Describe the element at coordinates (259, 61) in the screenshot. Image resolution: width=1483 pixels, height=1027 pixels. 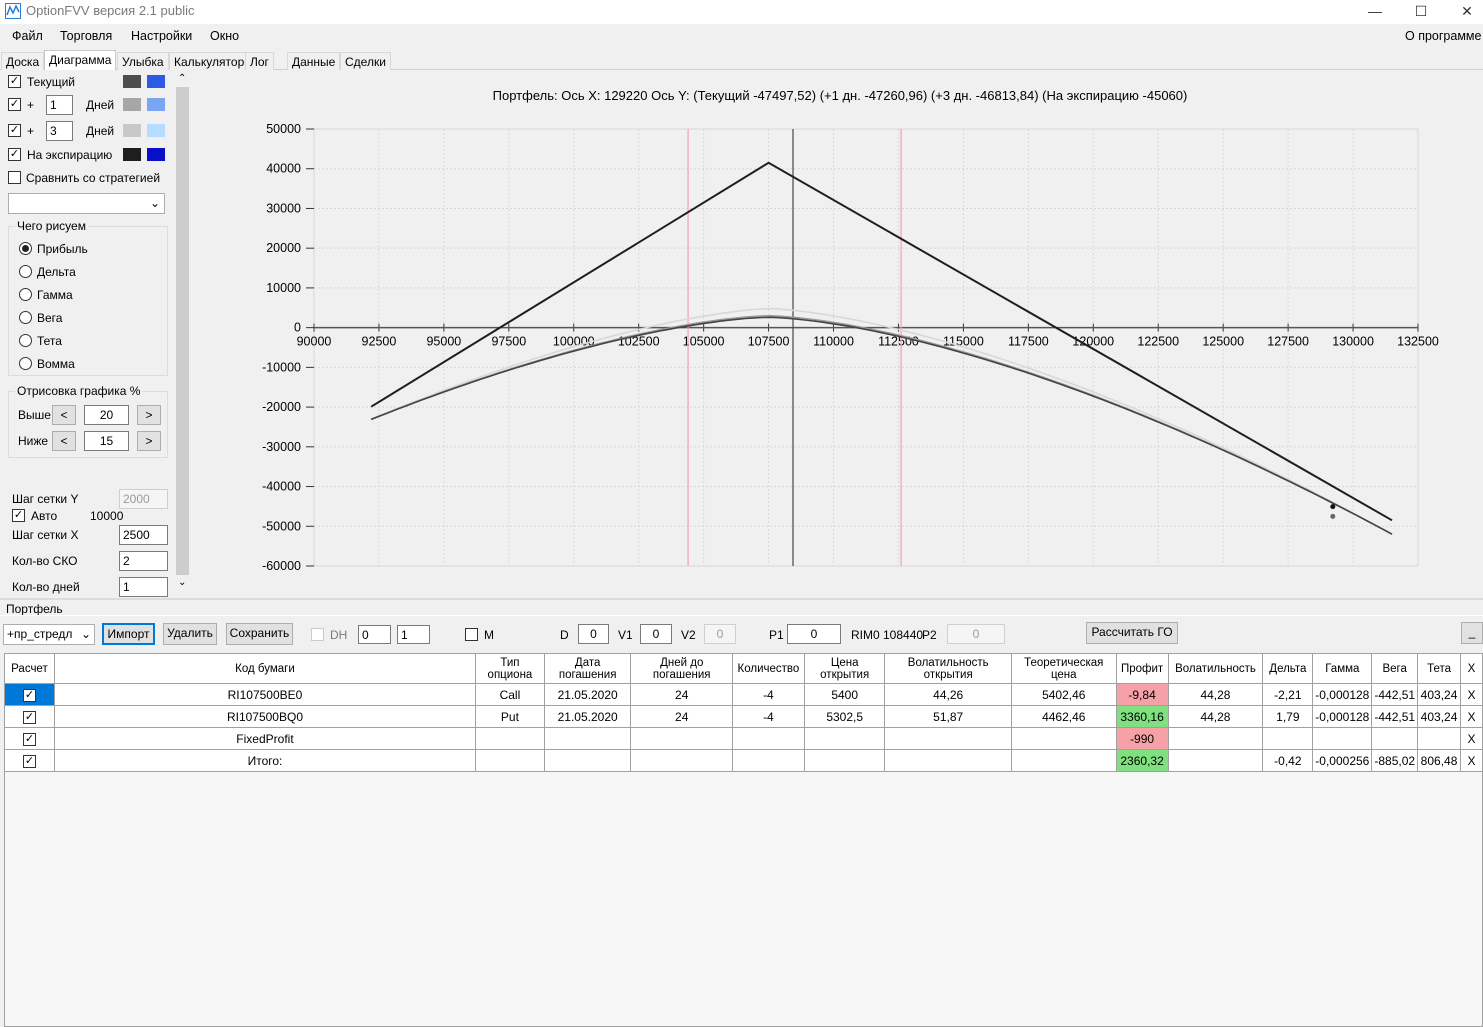
I see `tab-log: Лог` at that location.